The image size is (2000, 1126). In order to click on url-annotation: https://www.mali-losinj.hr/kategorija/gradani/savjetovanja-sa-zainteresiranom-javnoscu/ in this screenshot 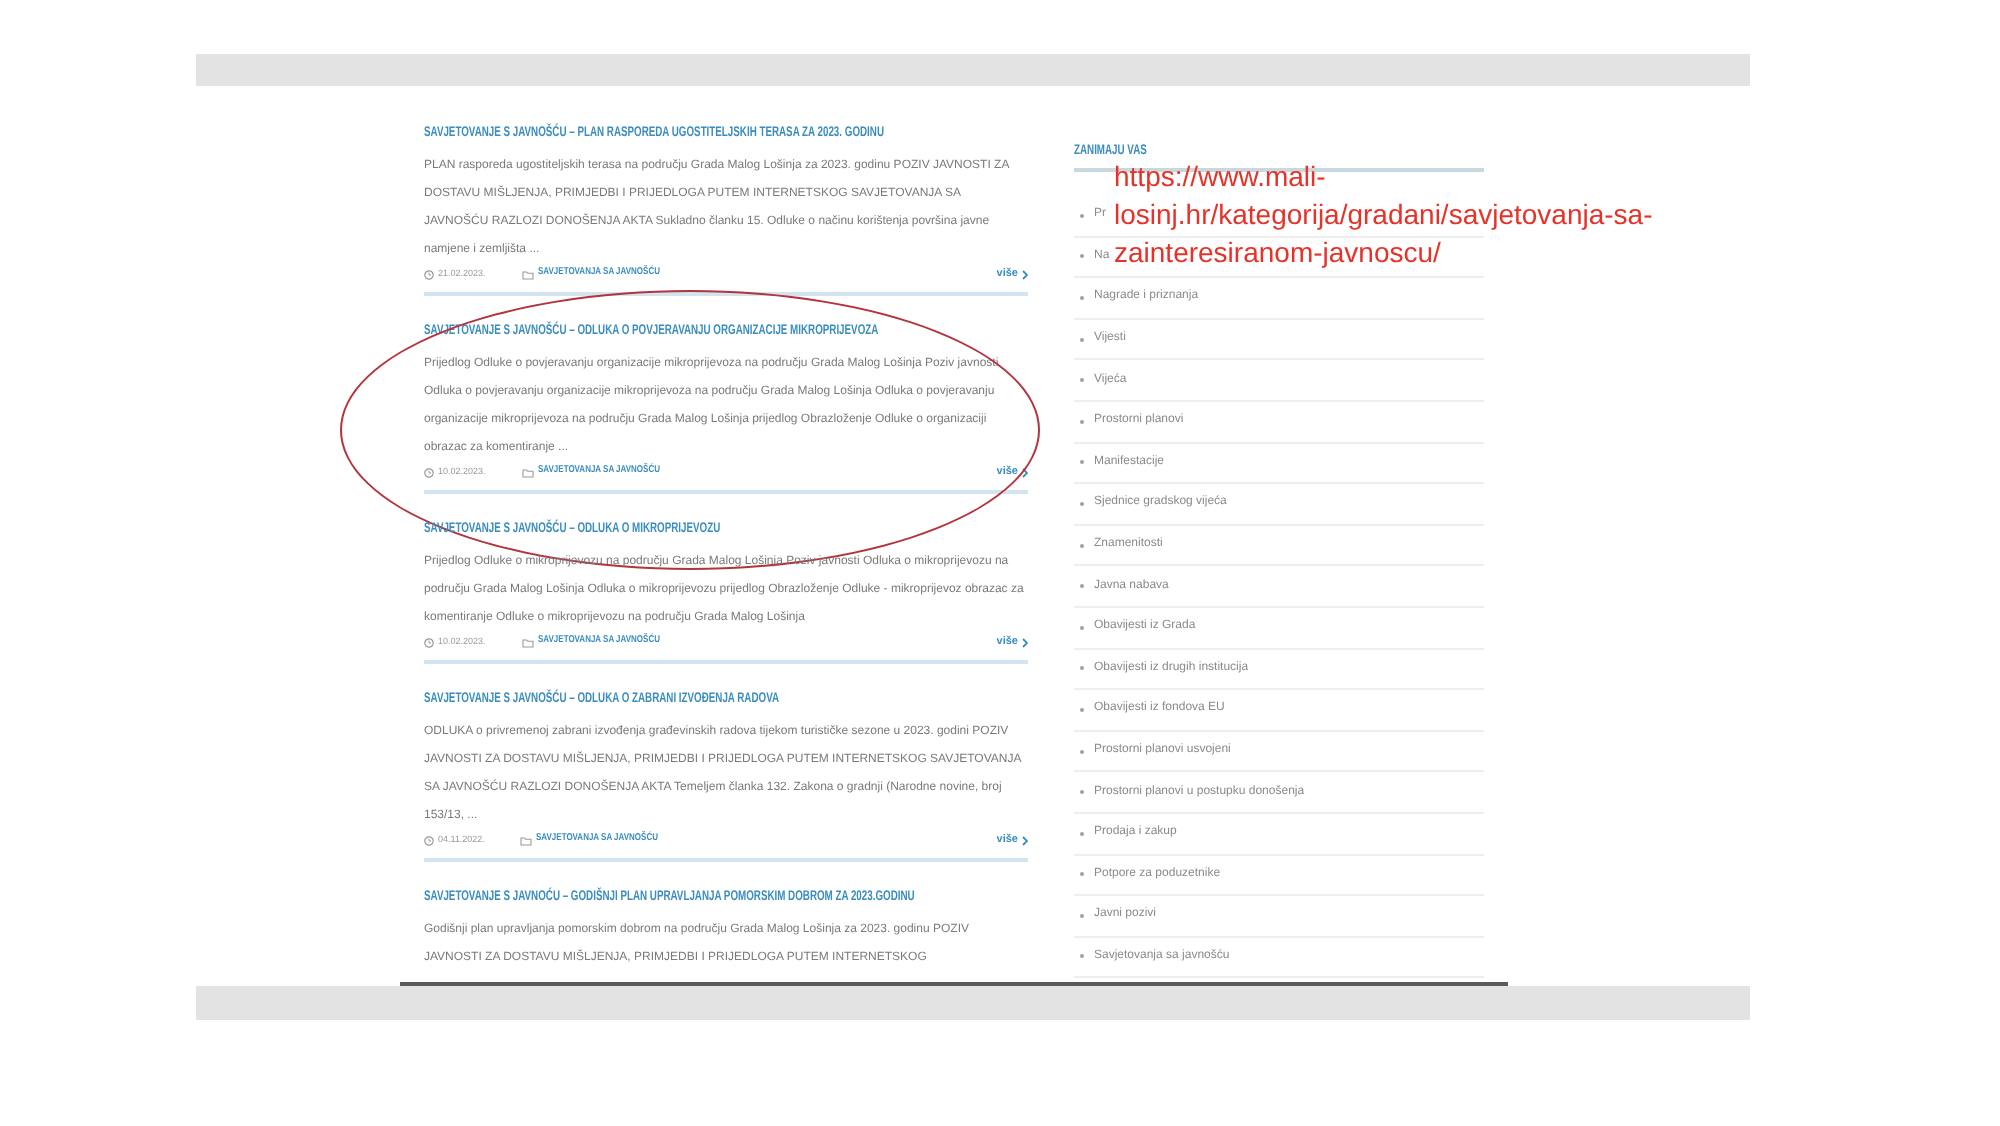, I will do `click(1384, 215)`.